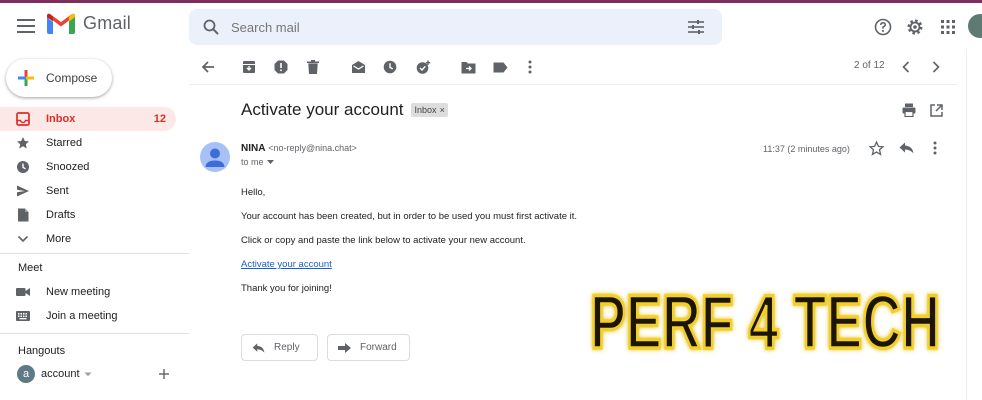 The image size is (982, 400). Describe the element at coordinates (88, 191) in the screenshot. I see `sidebar-item-sent: Sent` at that location.